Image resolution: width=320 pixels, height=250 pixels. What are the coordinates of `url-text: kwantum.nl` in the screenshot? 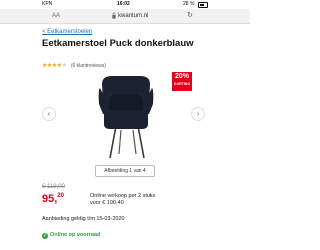 It's located at (133, 16).